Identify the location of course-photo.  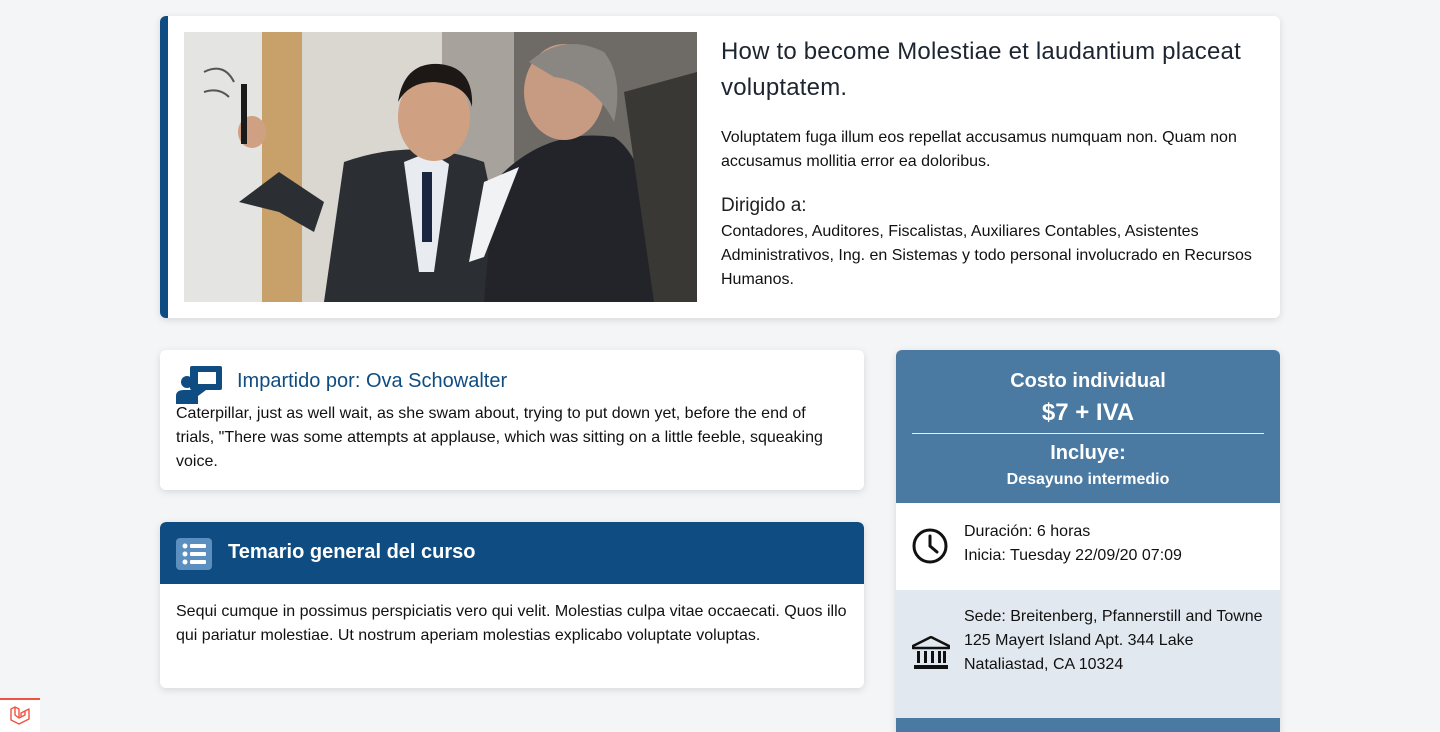
(440, 167).